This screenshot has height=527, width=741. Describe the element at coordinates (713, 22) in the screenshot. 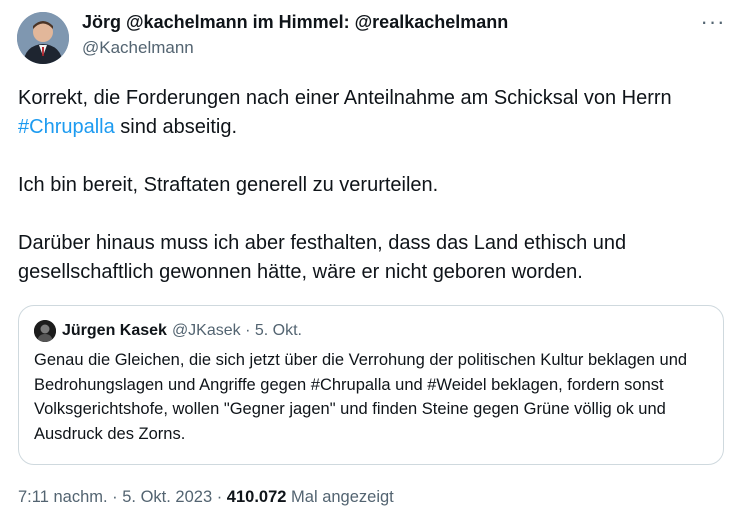

I see `more-options-icon: ···` at that location.